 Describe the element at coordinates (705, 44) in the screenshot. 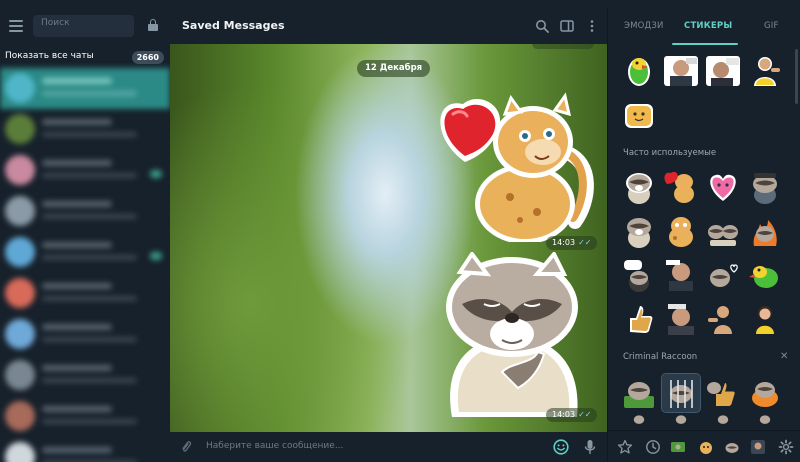

I see `active-tab-indicator` at that location.